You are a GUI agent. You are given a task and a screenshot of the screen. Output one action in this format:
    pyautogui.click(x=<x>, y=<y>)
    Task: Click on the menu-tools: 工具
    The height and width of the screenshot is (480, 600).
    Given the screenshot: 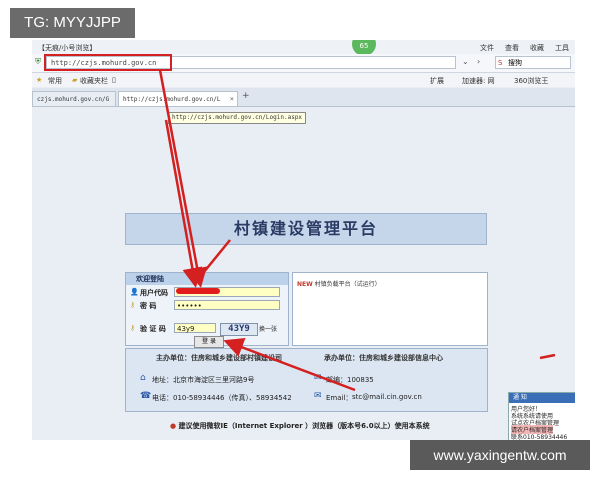 What is the action you would take?
    pyautogui.click(x=562, y=48)
    